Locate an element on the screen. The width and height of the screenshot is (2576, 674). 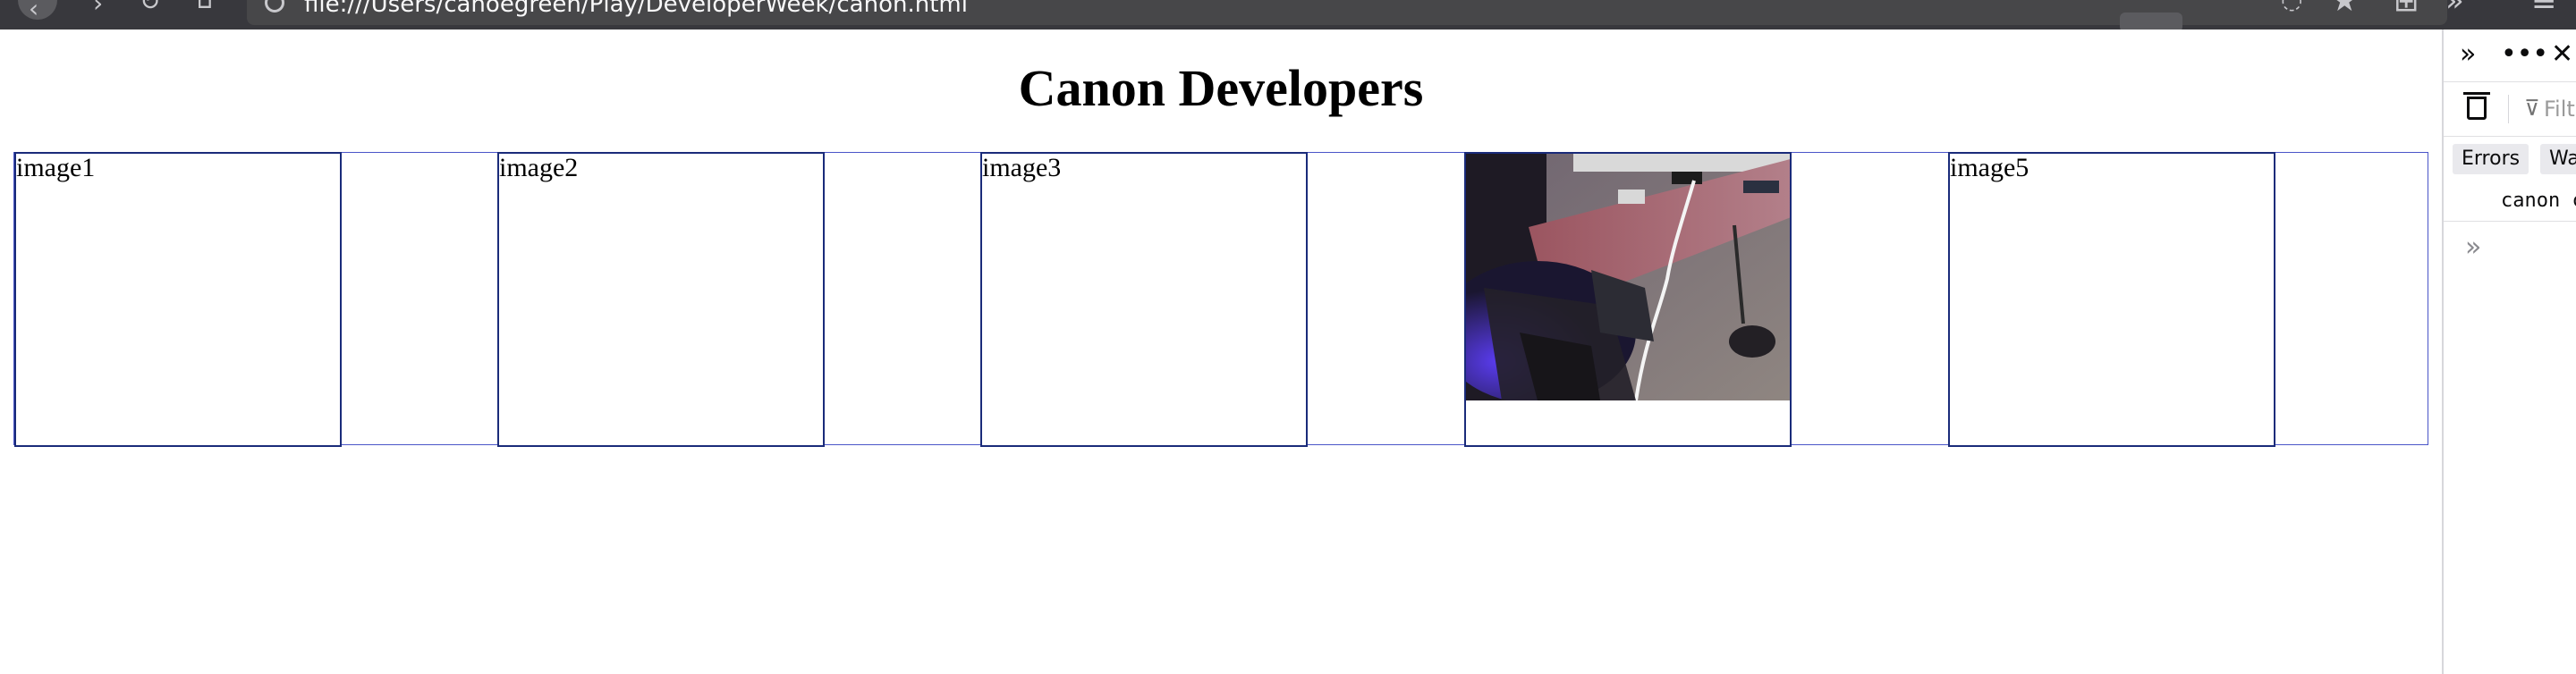
toolbar-divider is located at coordinates (2508, 109).